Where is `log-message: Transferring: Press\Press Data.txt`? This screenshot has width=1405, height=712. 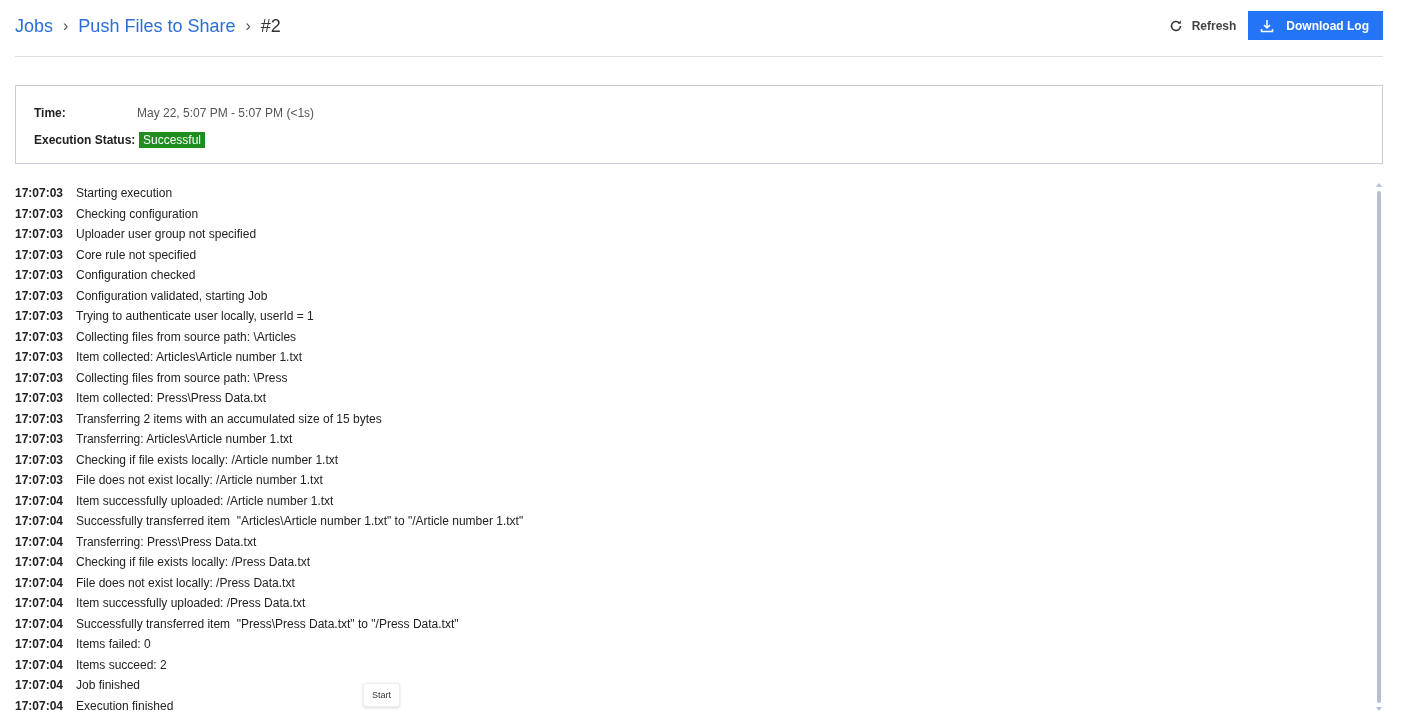
log-message: Transferring: Press\Press Data.txt is located at coordinates (166, 541).